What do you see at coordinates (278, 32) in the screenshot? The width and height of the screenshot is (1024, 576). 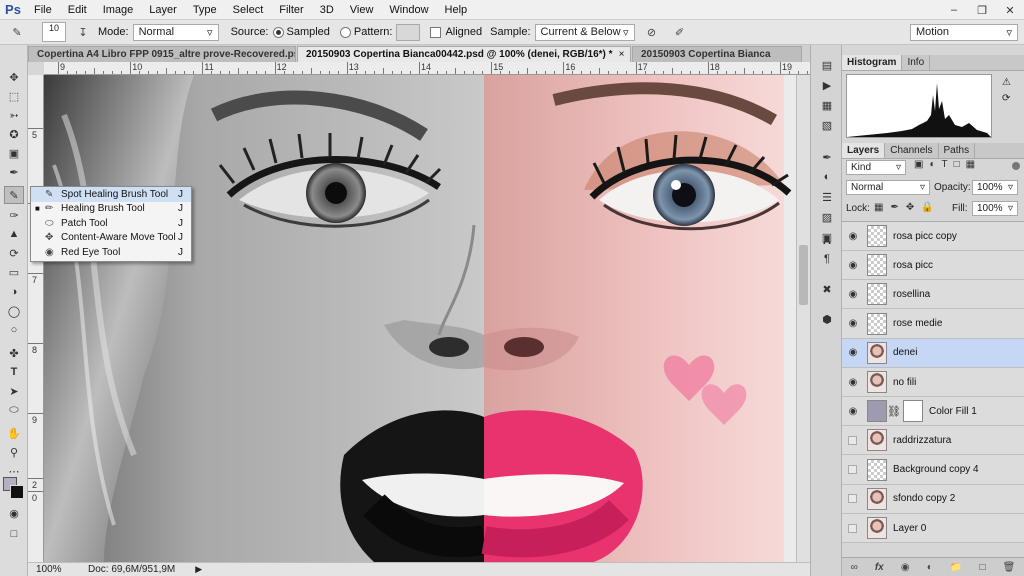 I see `source-sampled-radio` at bounding box center [278, 32].